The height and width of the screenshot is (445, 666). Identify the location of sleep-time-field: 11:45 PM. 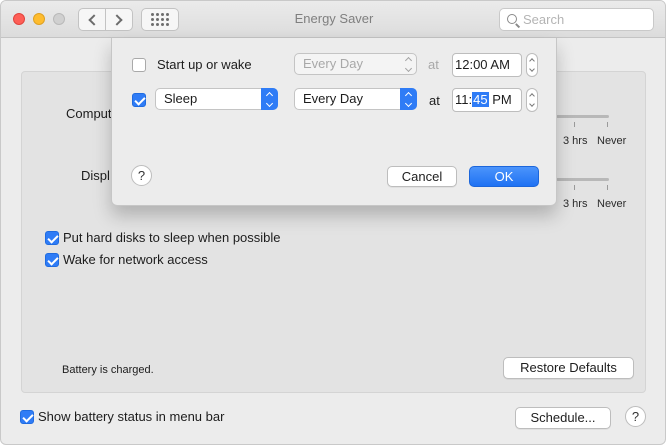
(487, 100).